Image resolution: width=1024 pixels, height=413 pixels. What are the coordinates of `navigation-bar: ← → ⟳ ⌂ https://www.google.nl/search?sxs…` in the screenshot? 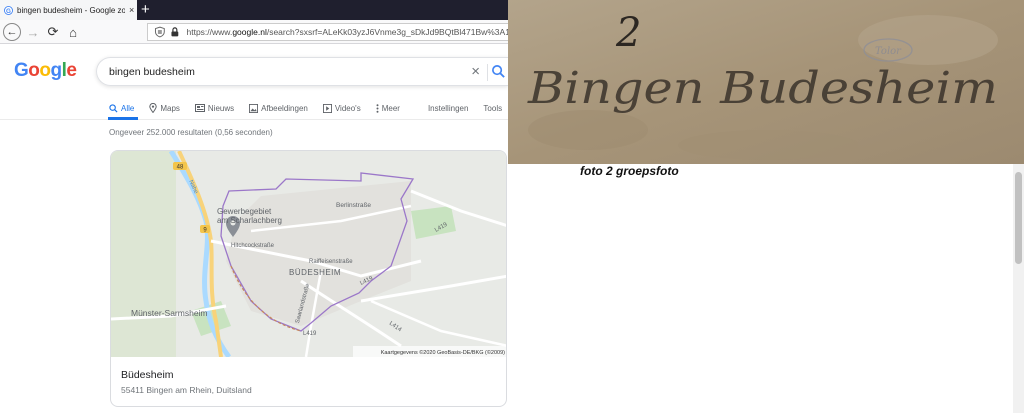 It's located at (254, 32).